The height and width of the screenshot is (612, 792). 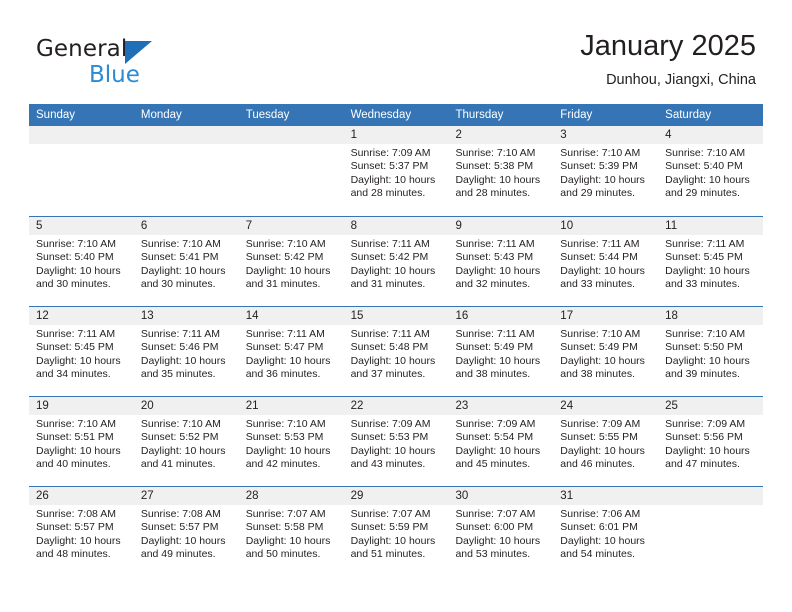 I want to click on brand-name-blue: Blue, so click(x=114, y=75).